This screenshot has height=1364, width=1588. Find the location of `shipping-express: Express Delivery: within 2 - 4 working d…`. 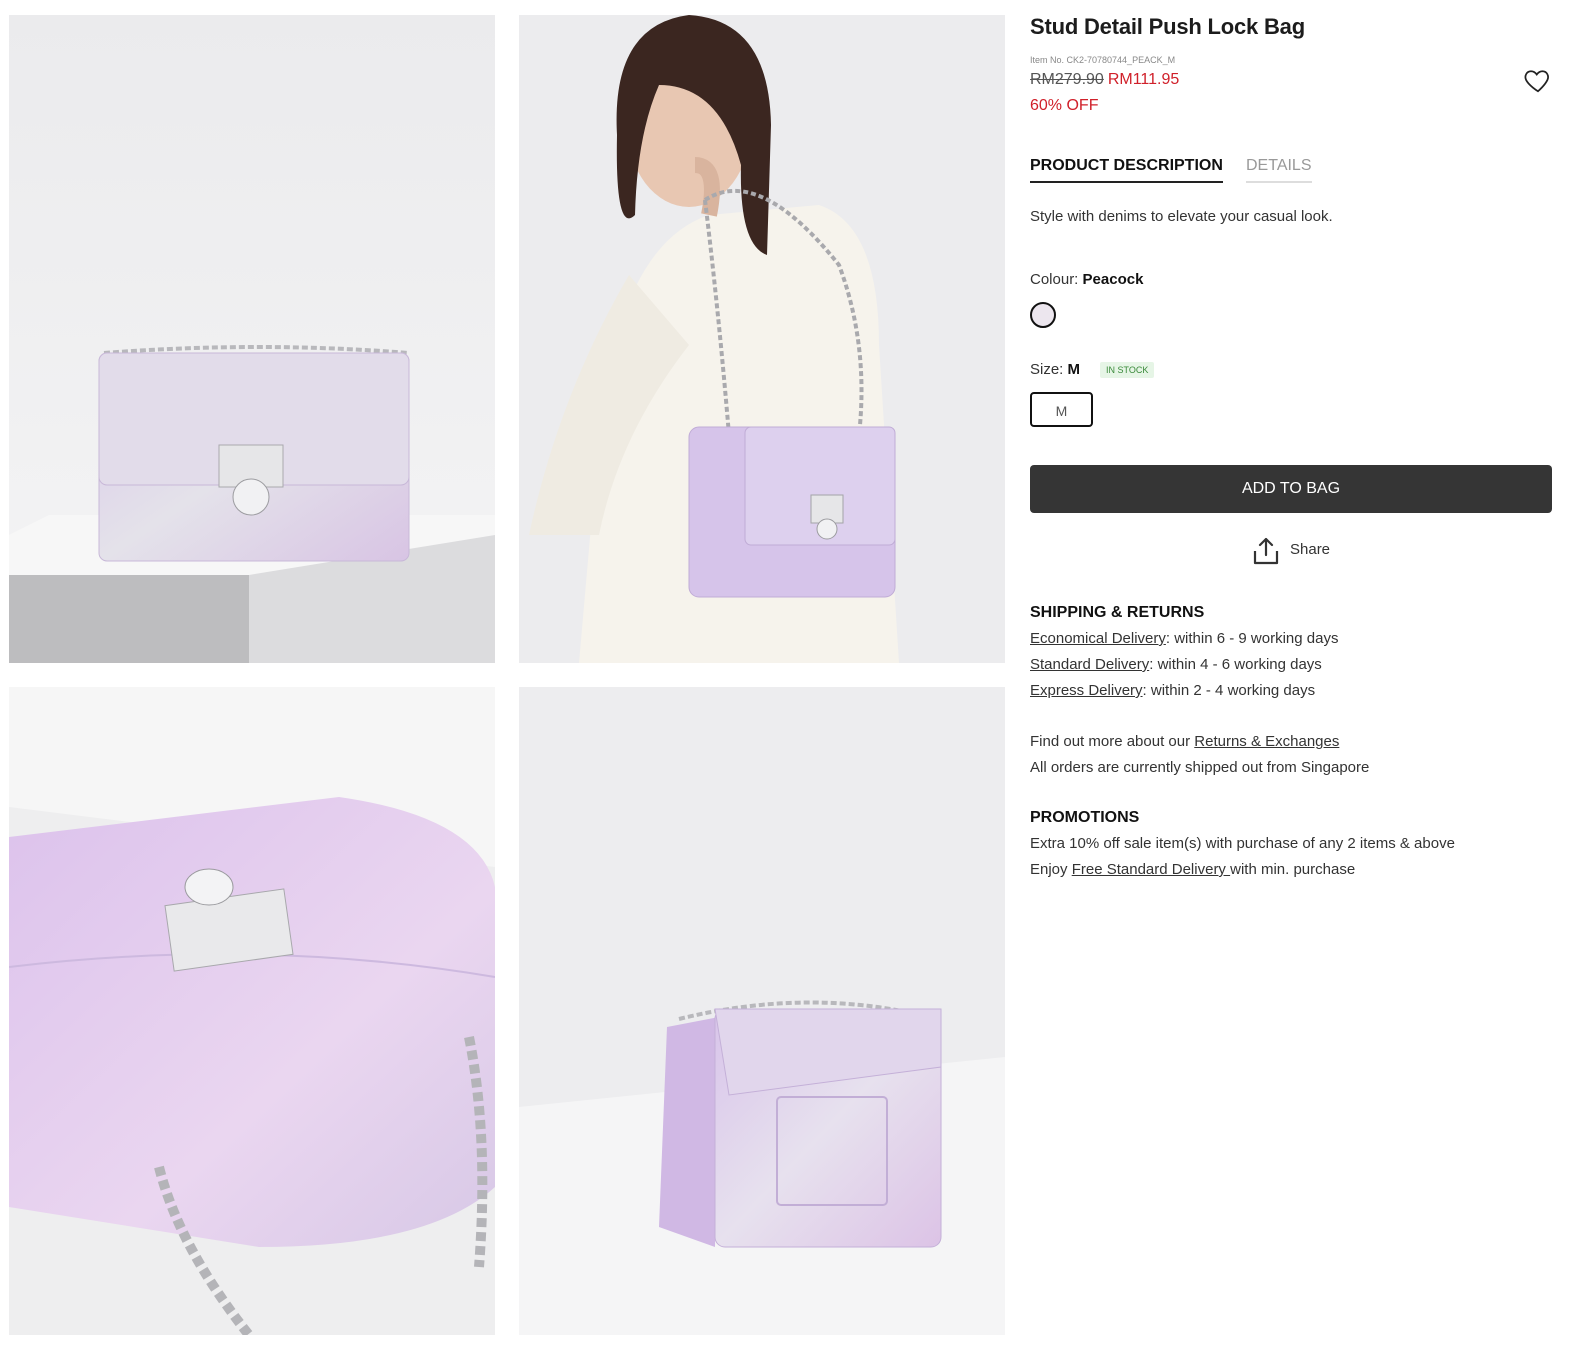

shipping-express: Express Delivery: within 2 - 4 working d… is located at coordinates (1172, 690).